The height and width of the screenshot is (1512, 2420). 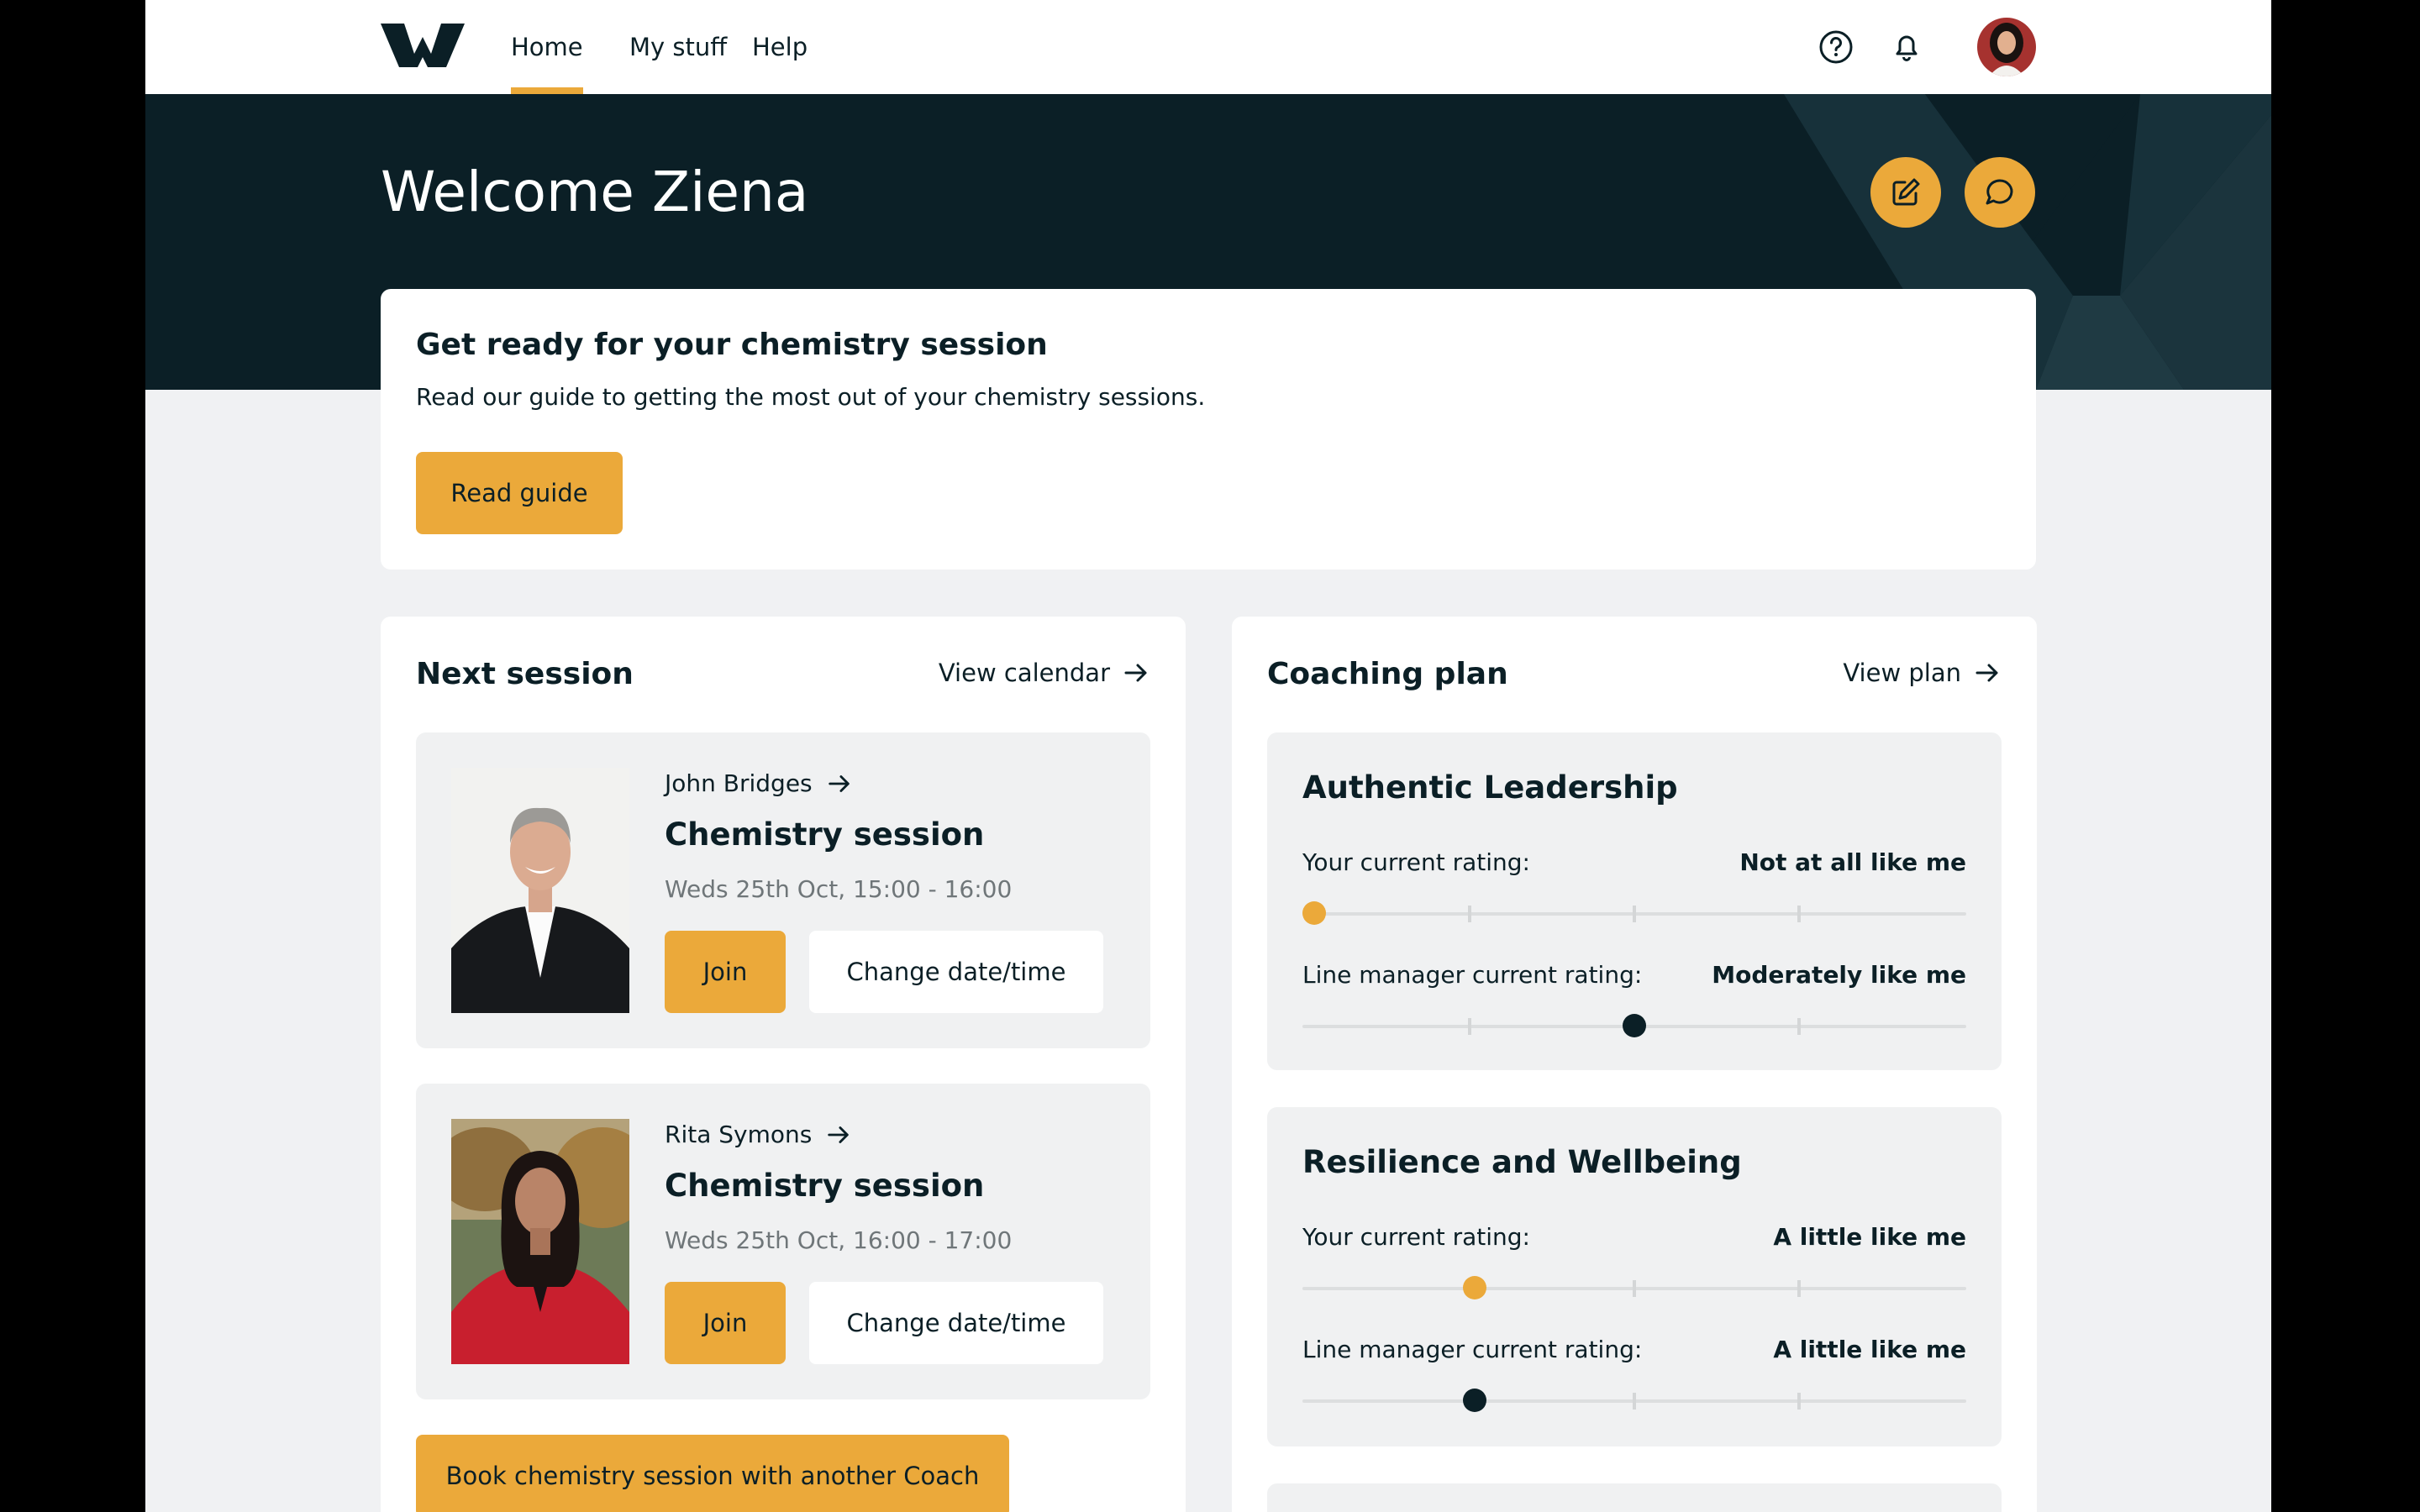 I want to click on bell-icon, so click(x=1907, y=47).